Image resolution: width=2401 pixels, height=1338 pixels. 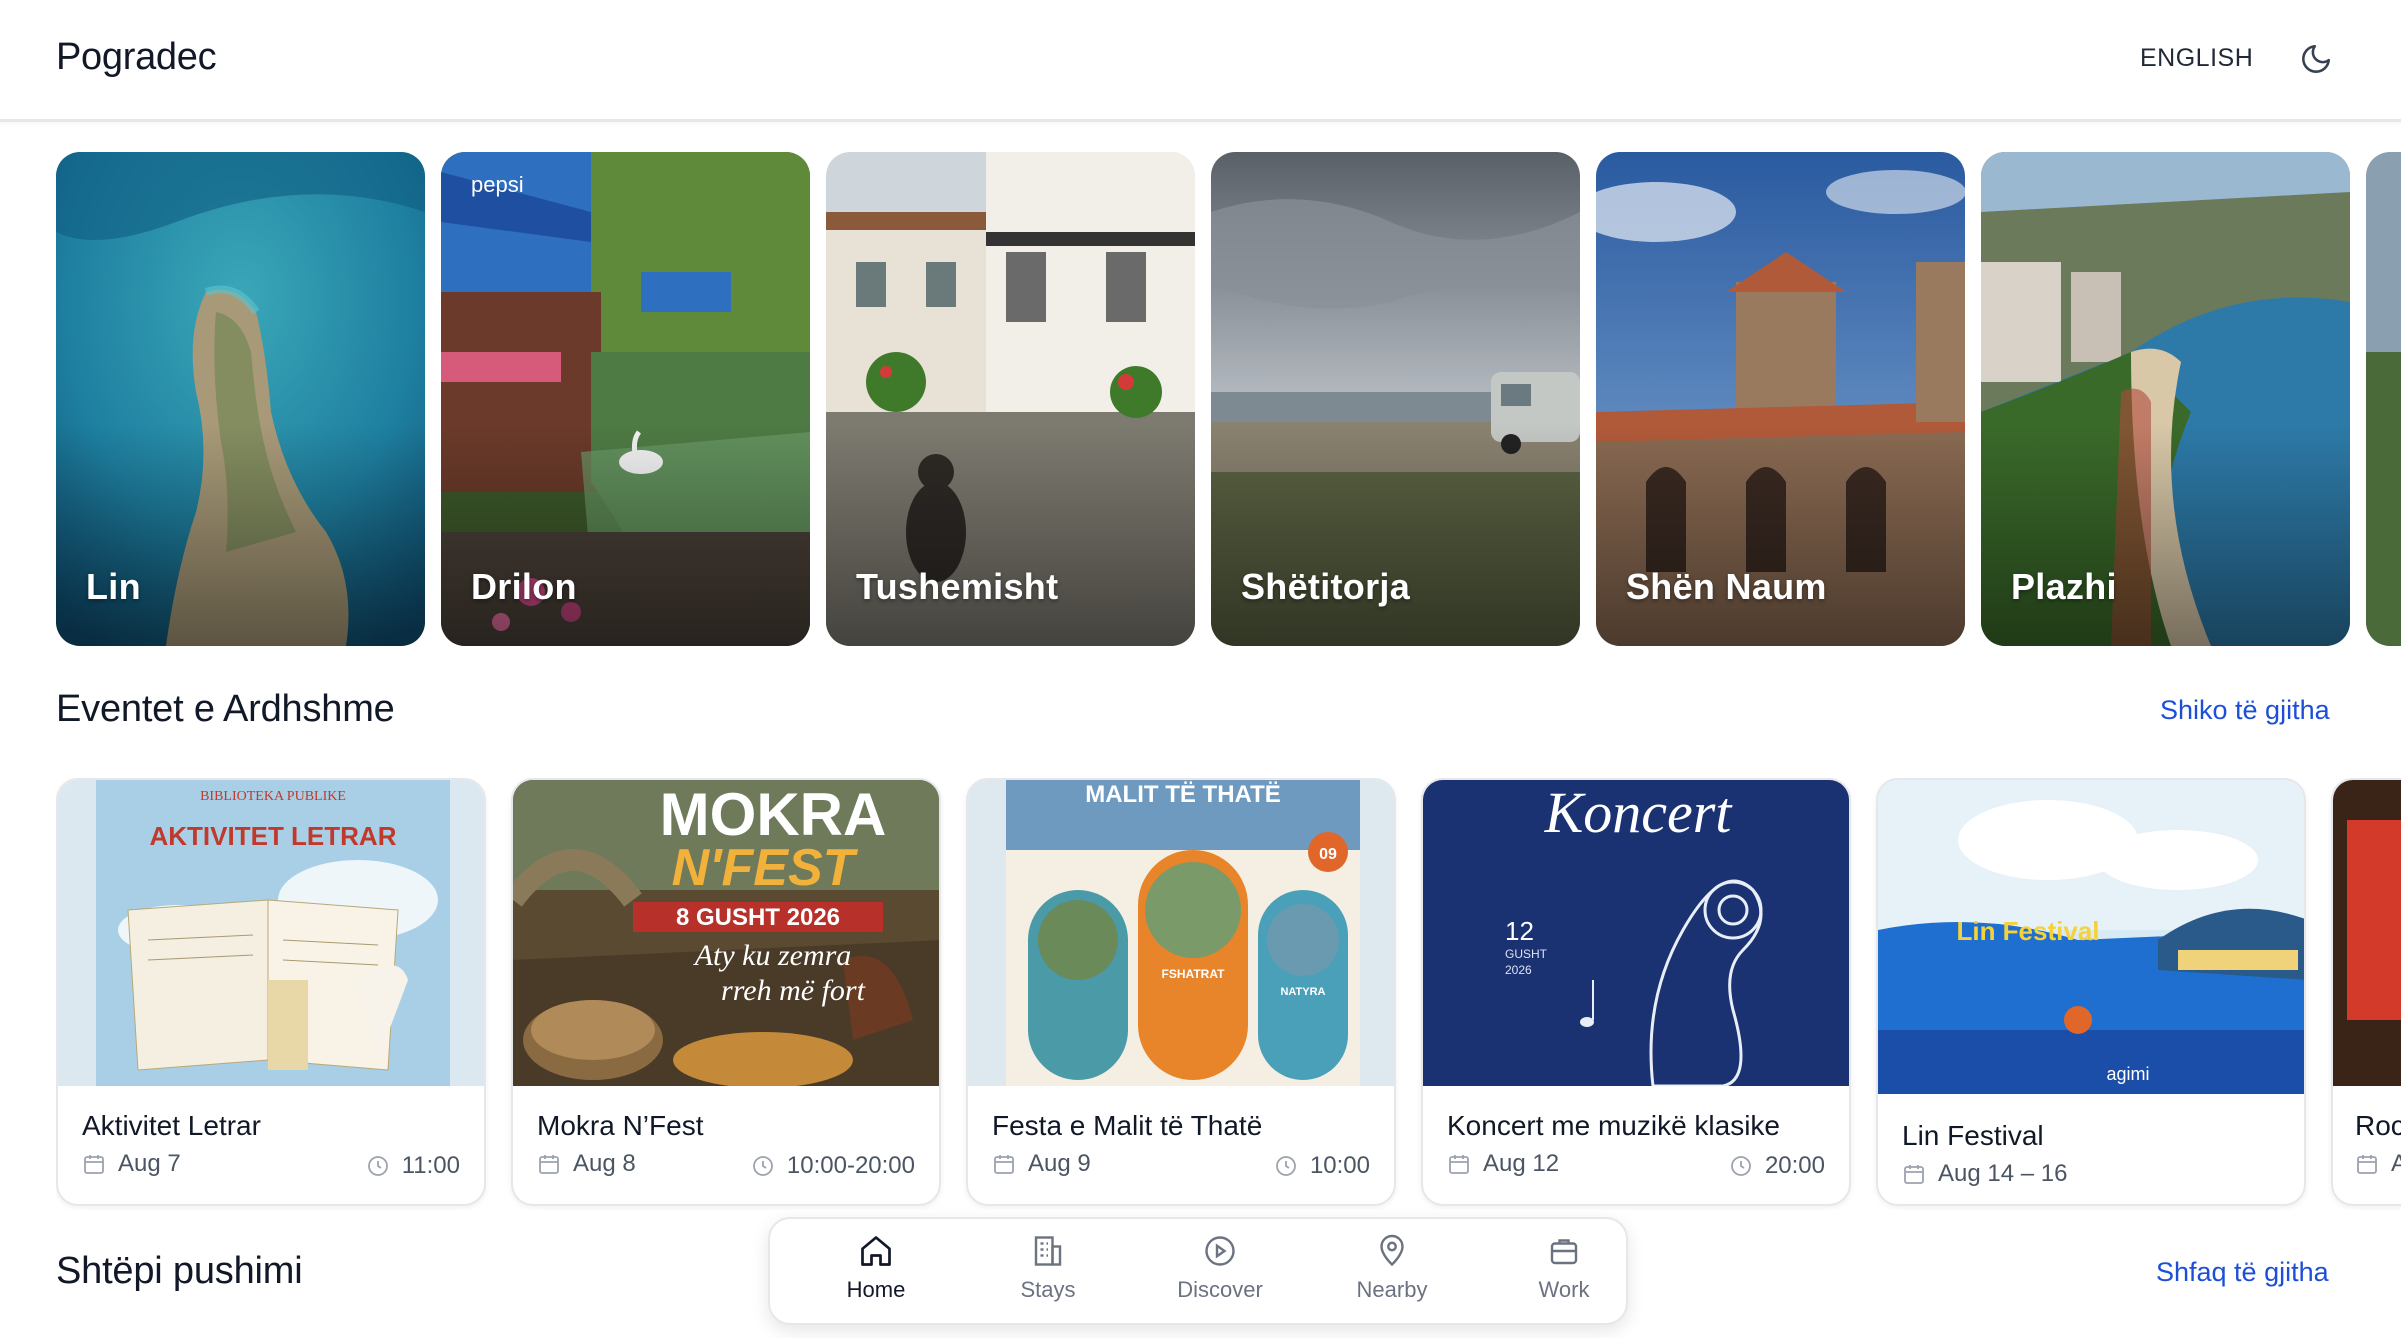 What do you see at coordinates (1564, 1252) in the screenshot?
I see `briefcase-icon` at bounding box center [1564, 1252].